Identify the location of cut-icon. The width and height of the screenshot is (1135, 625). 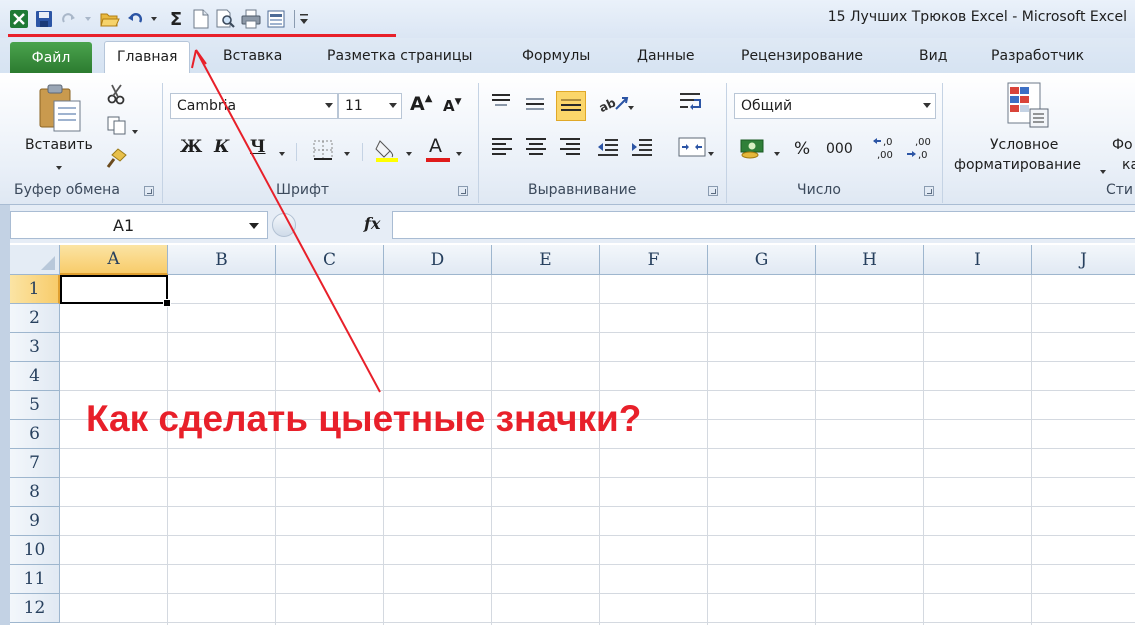
(117, 96).